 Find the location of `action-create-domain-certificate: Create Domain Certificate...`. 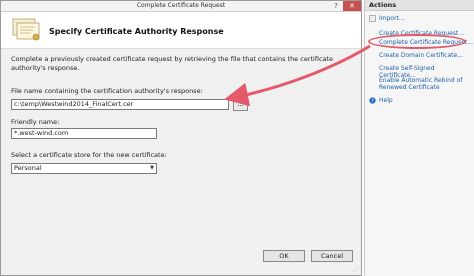

action-create-domain-certificate: Create Domain Certificate... is located at coordinates (426, 55).